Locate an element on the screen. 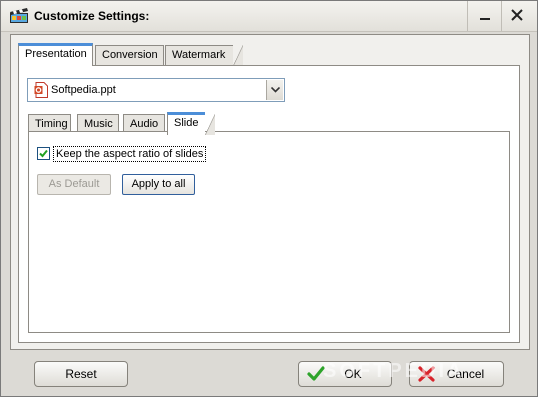 Image resolution: width=538 pixels, height=397 pixels. title-bar: Customize Settings: is located at coordinates (269, 16).